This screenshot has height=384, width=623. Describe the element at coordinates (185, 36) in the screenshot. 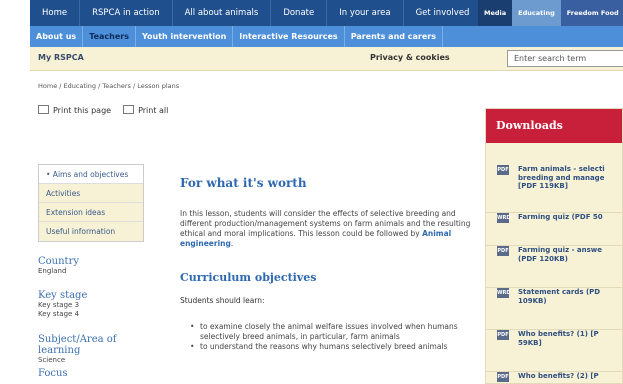

I see `subnav-youth-intervention: Youth intervention` at that location.